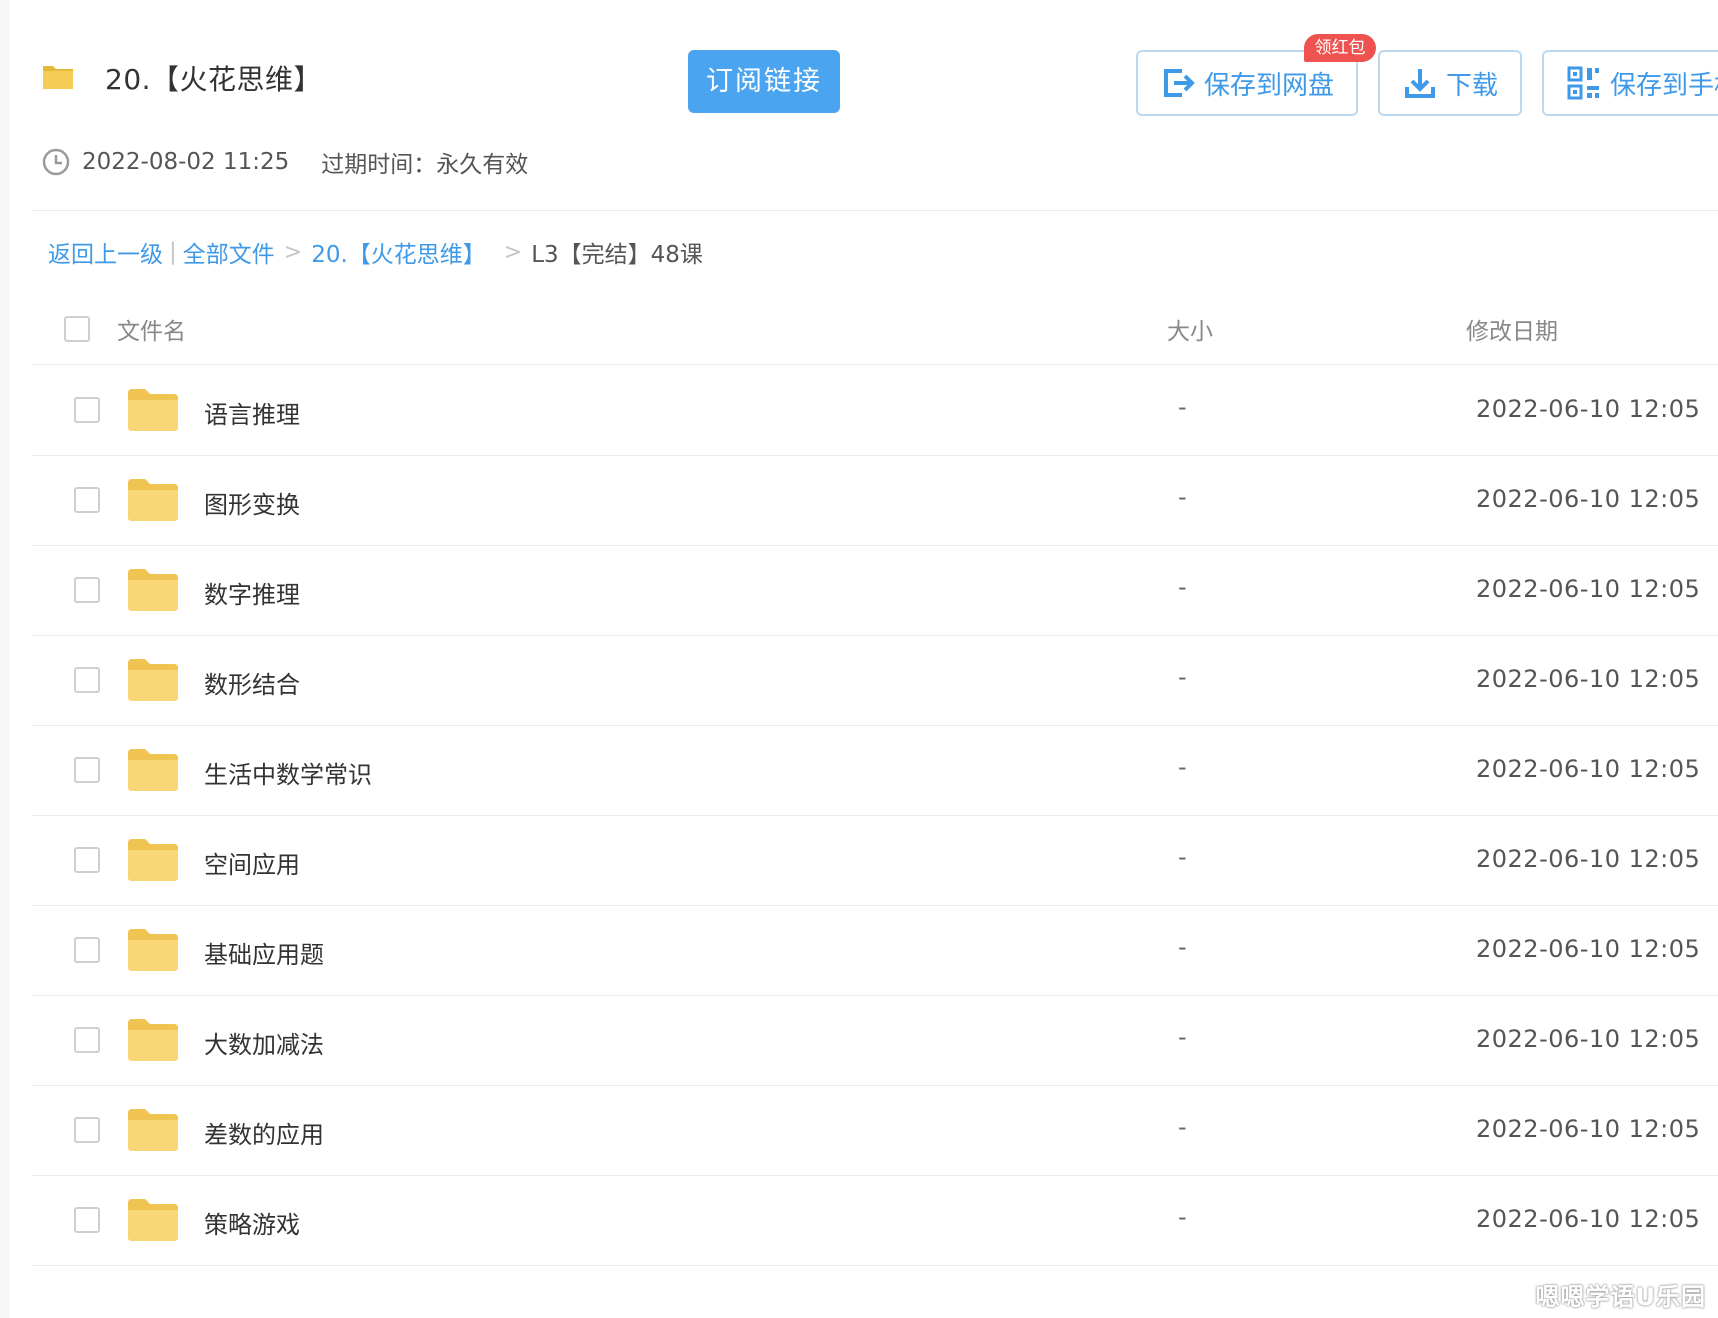  I want to click on file-name: 策略游戏, so click(252, 1222).